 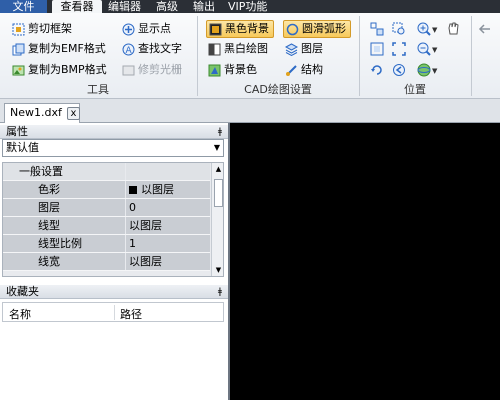 What do you see at coordinates (250, 111) in the screenshot?
I see `document-tab-strip: New1.dxf x` at bounding box center [250, 111].